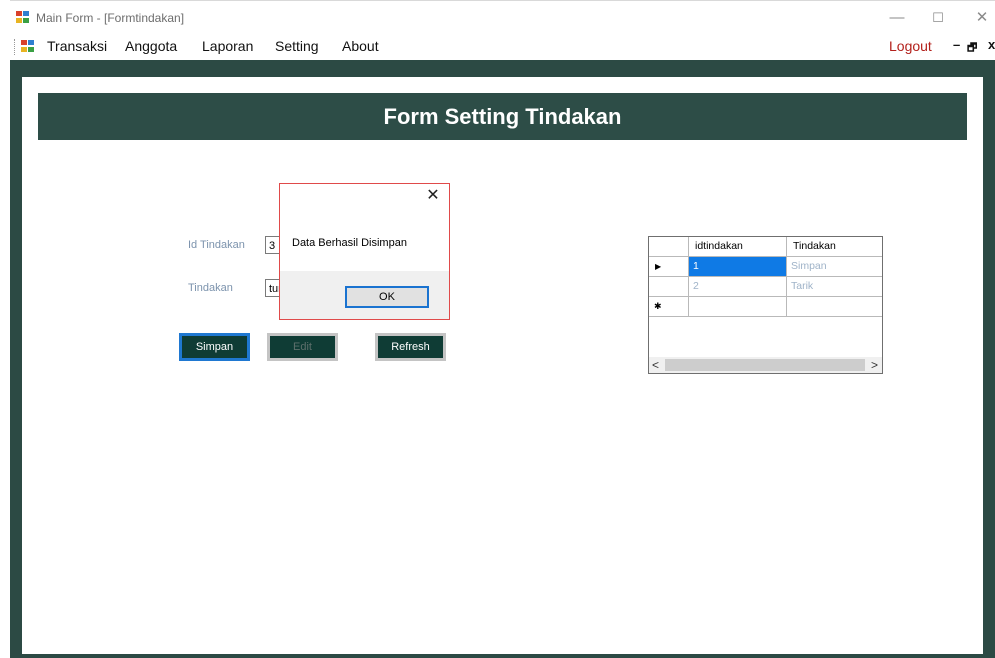 The width and height of the screenshot is (995, 658). Describe the element at coordinates (302, 347) in the screenshot. I see `edit-button: Edit` at that location.